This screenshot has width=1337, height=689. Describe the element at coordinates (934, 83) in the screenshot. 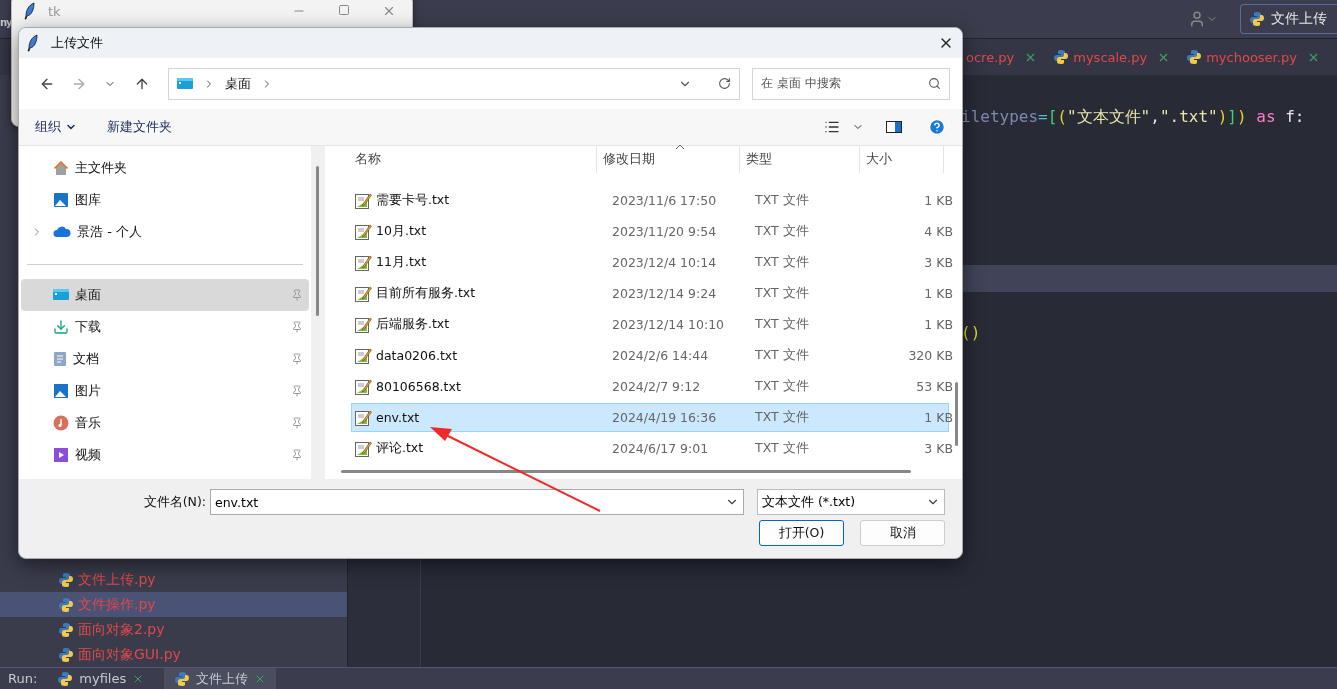

I see `search-icon` at that location.